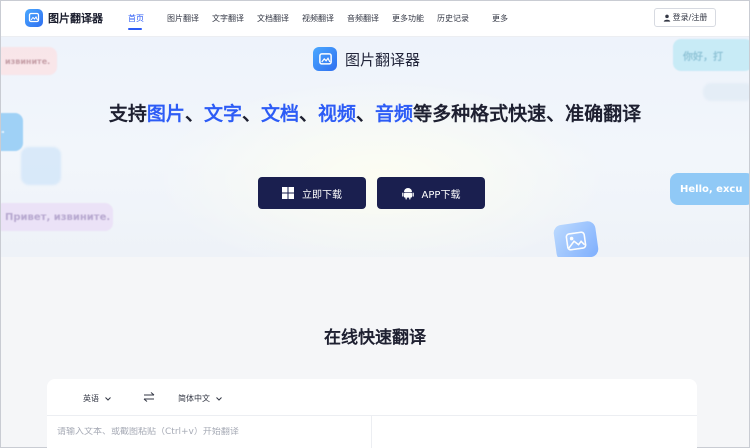 The height and width of the screenshot is (448, 750). I want to click on nav-text-translate: 文字翻译, so click(228, 18).